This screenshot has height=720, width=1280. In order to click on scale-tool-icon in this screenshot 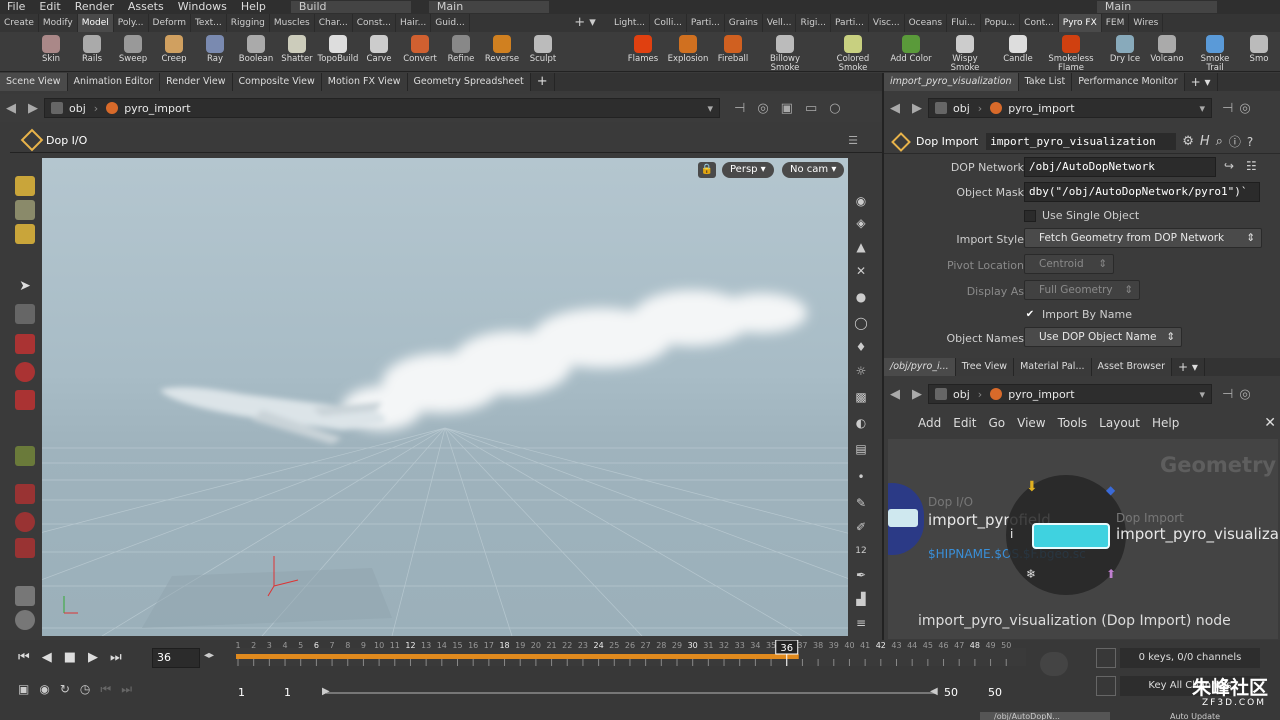, I will do `click(25, 400)`.